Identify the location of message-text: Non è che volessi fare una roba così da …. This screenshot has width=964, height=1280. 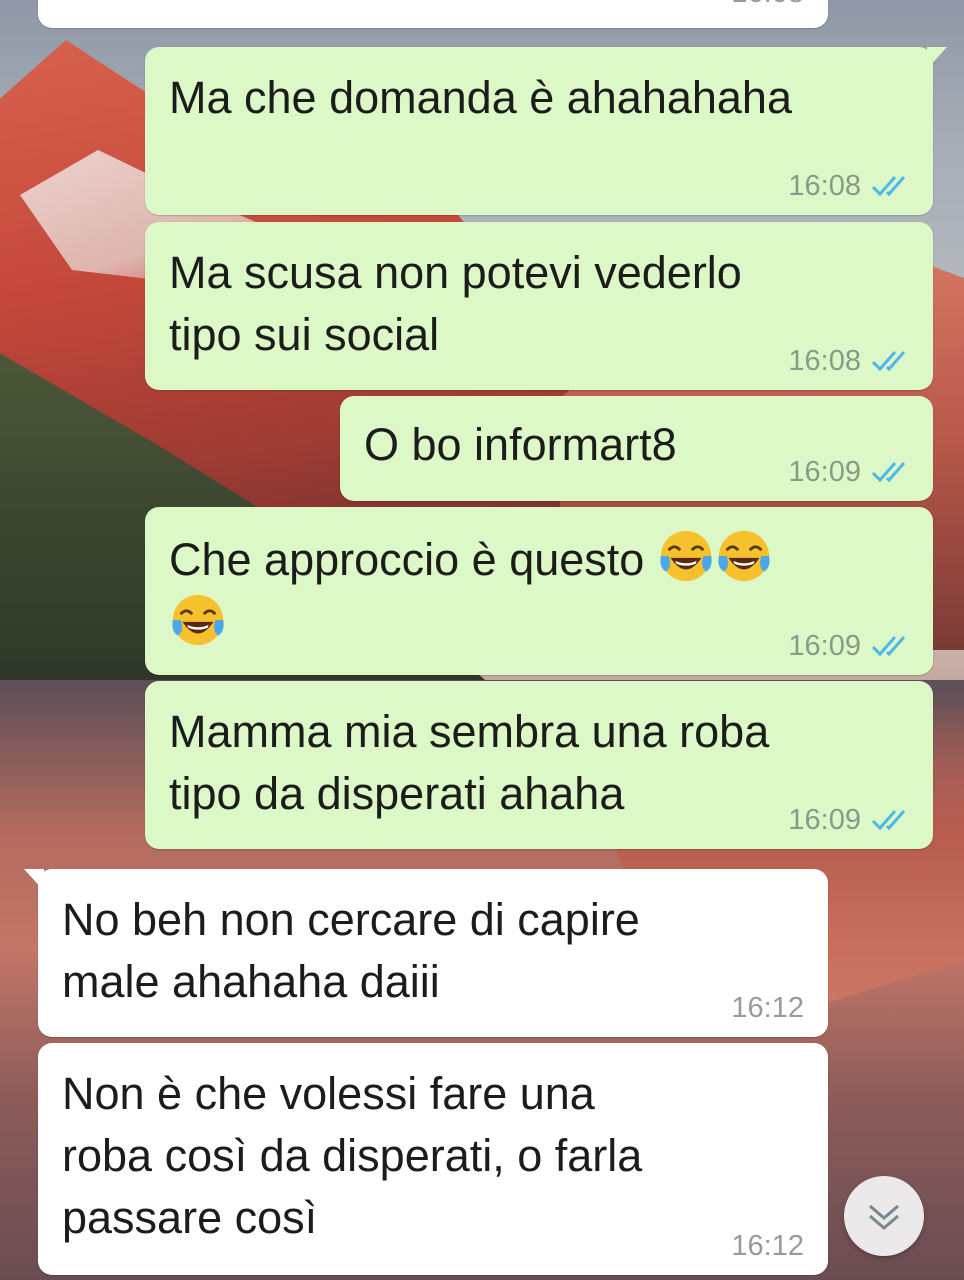
(352, 1155).